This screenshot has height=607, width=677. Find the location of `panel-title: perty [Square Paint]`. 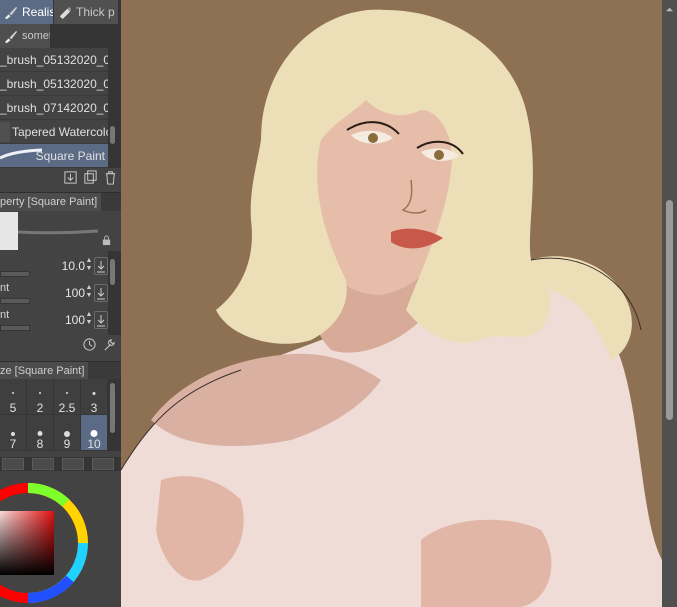

panel-title: perty [Square Paint] is located at coordinates (51, 202).